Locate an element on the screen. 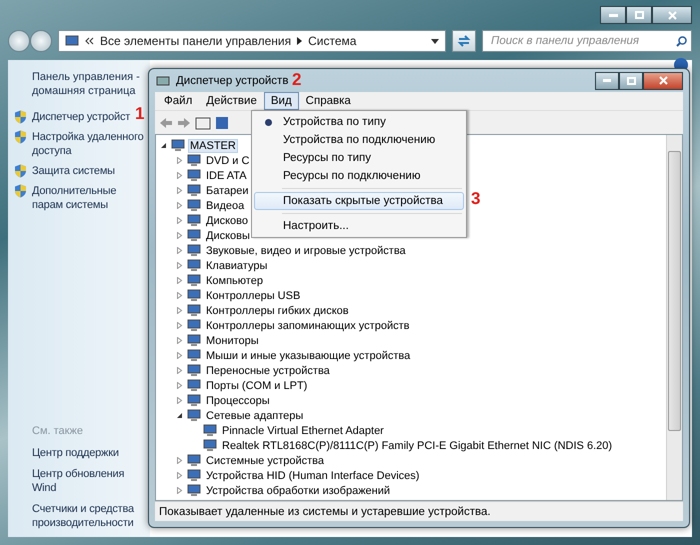 This screenshot has width=700, height=545. tree-item: Контроллеры запоминающих устройств is located at coordinates (307, 326).